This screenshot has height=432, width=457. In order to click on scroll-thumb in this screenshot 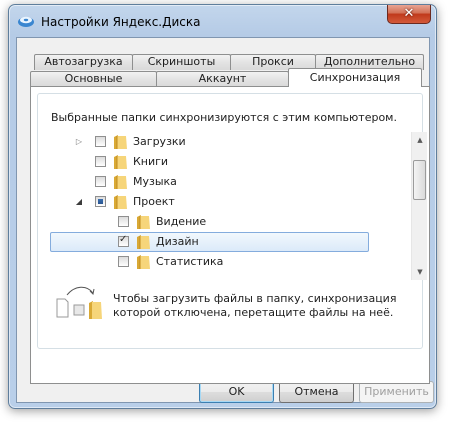, I will do `click(419, 180)`.